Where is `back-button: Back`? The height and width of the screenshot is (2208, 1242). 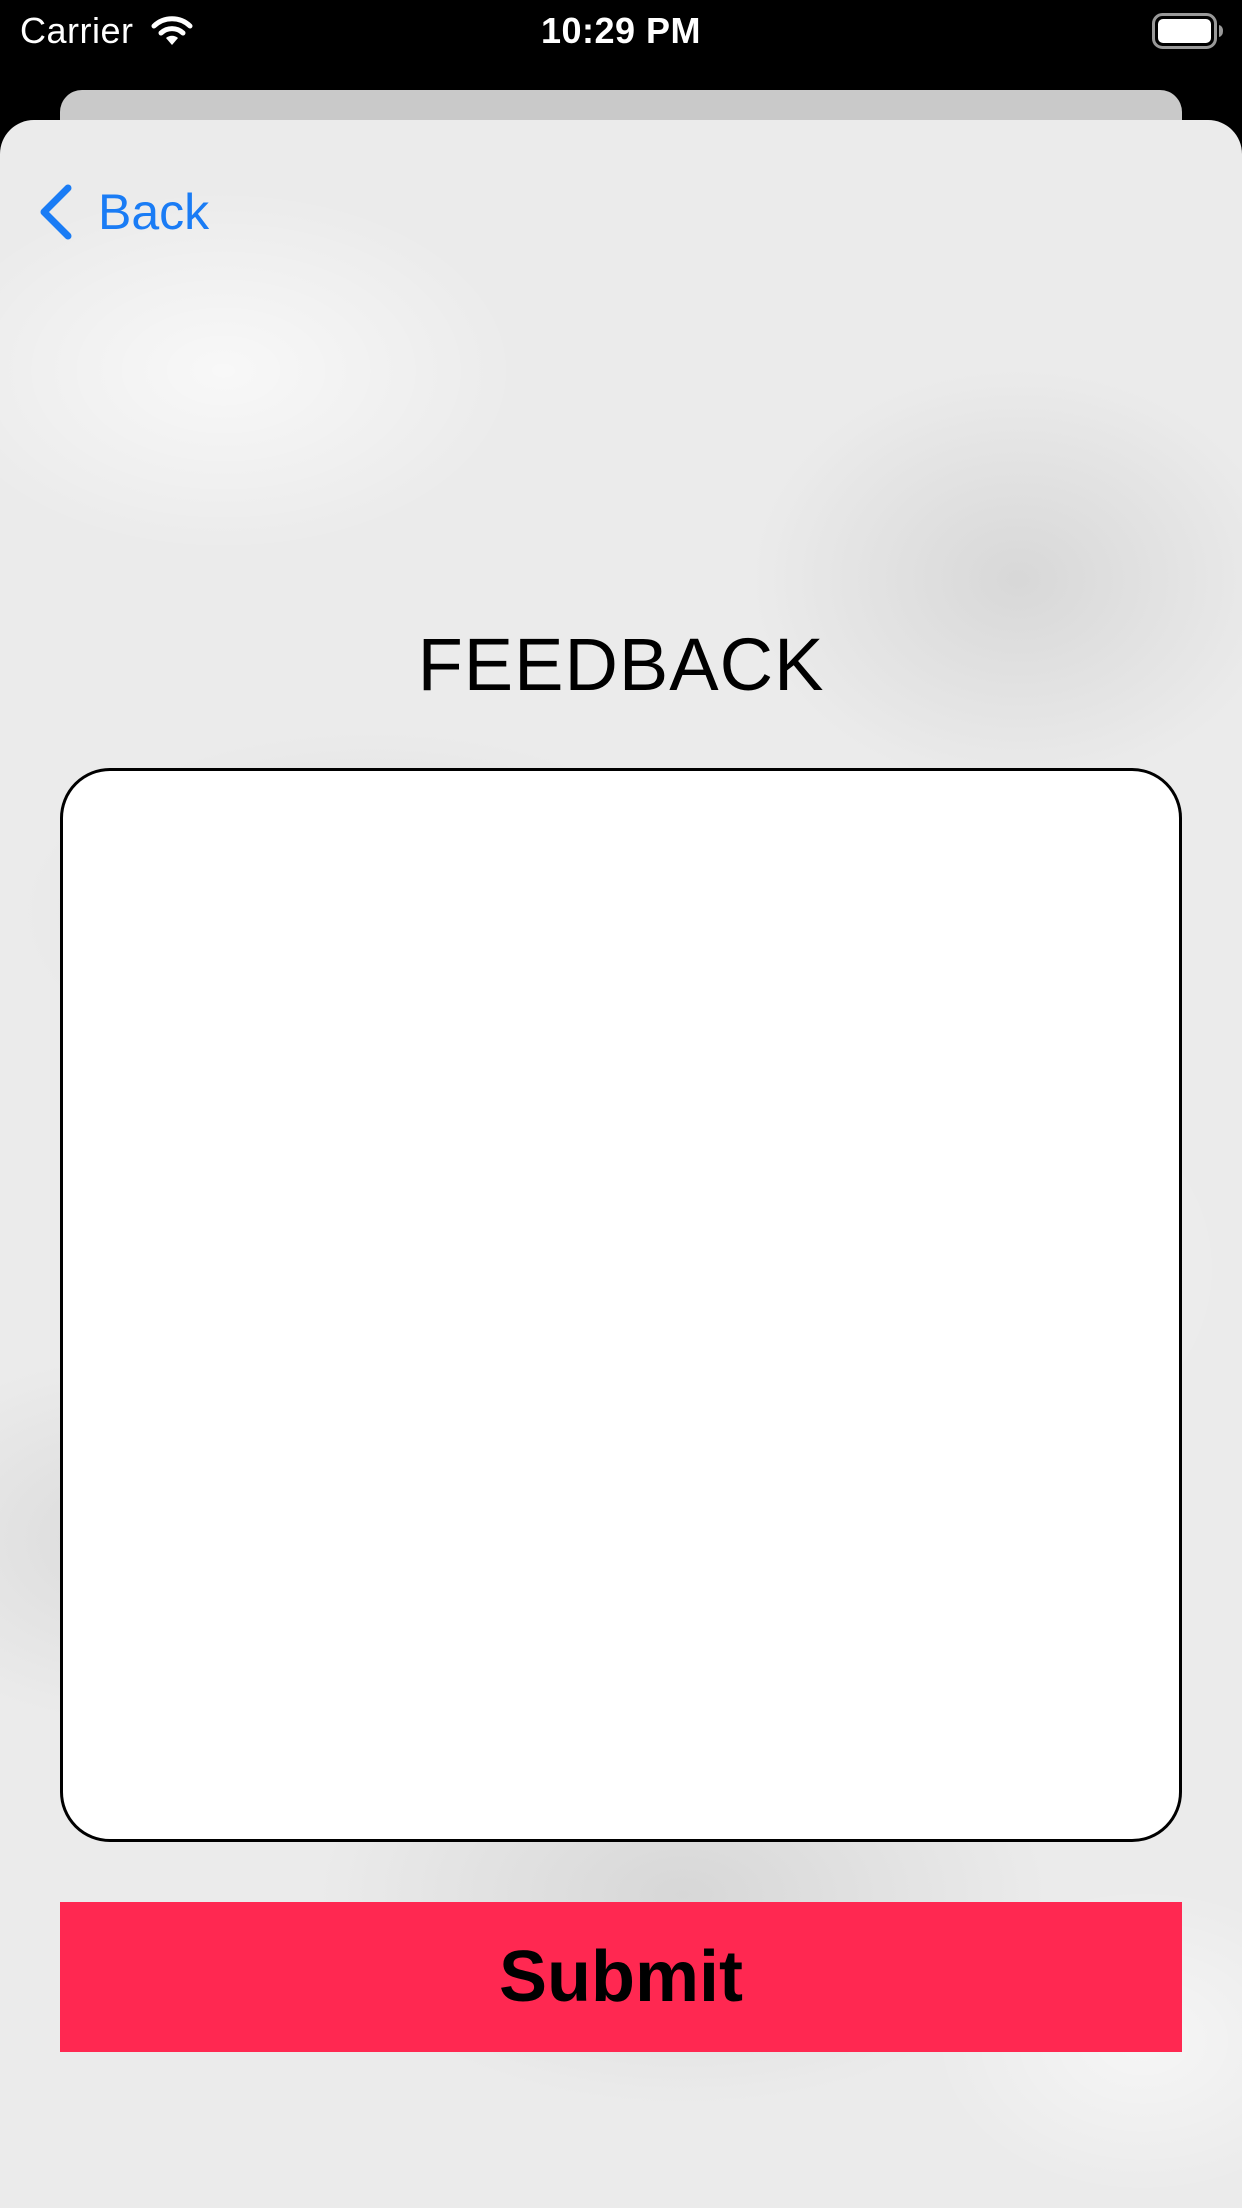
back-button: Back is located at coordinates (122, 212).